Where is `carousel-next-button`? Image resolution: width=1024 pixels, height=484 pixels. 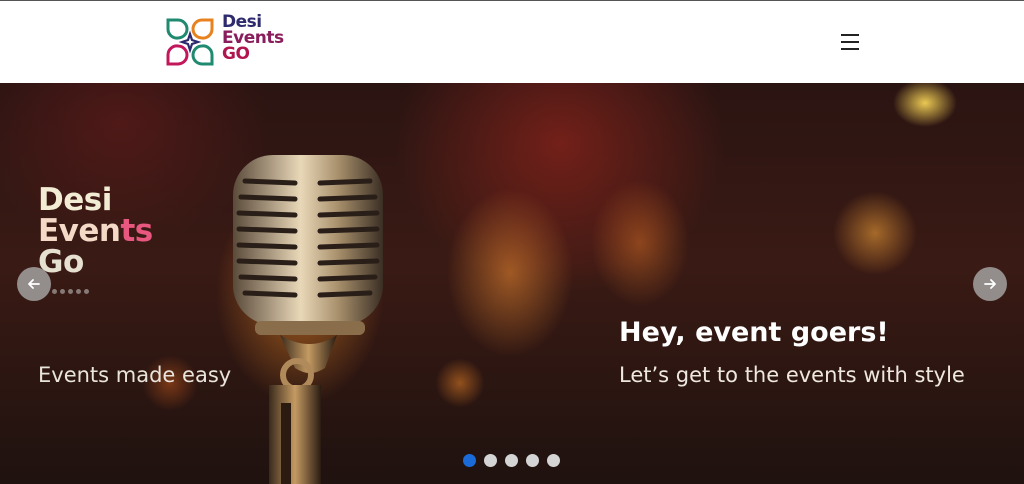
carousel-next-button is located at coordinates (990, 284).